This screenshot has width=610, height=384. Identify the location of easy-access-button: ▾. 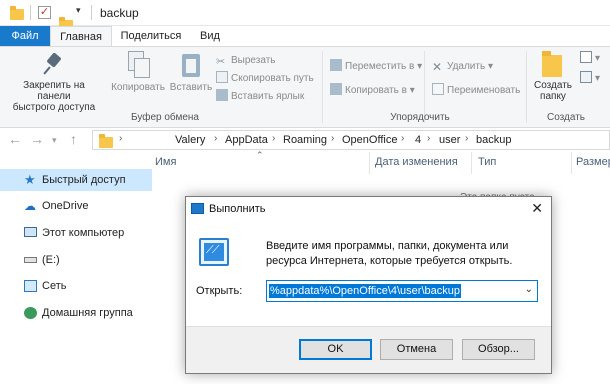
(590, 79).